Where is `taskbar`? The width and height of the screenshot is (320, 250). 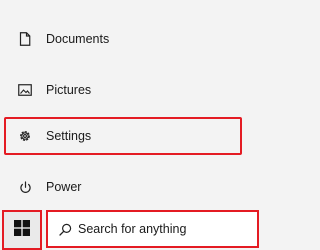 taskbar is located at coordinates (130, 229).